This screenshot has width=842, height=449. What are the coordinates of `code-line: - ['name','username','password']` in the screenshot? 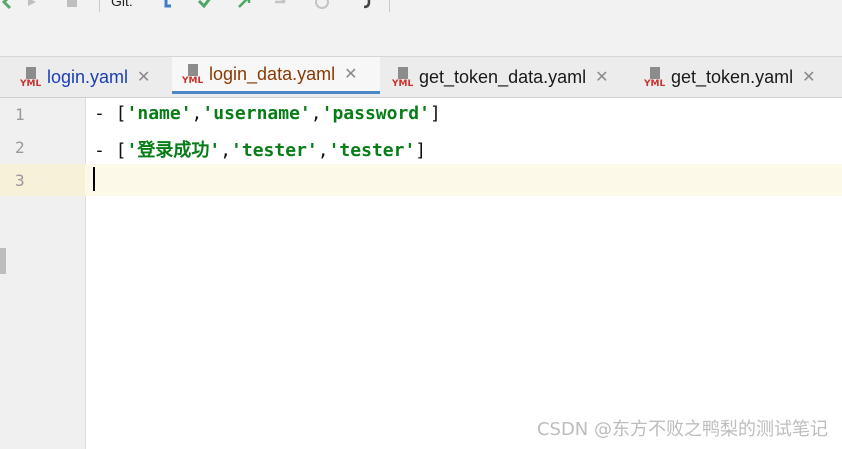 It's located at (267, 113).